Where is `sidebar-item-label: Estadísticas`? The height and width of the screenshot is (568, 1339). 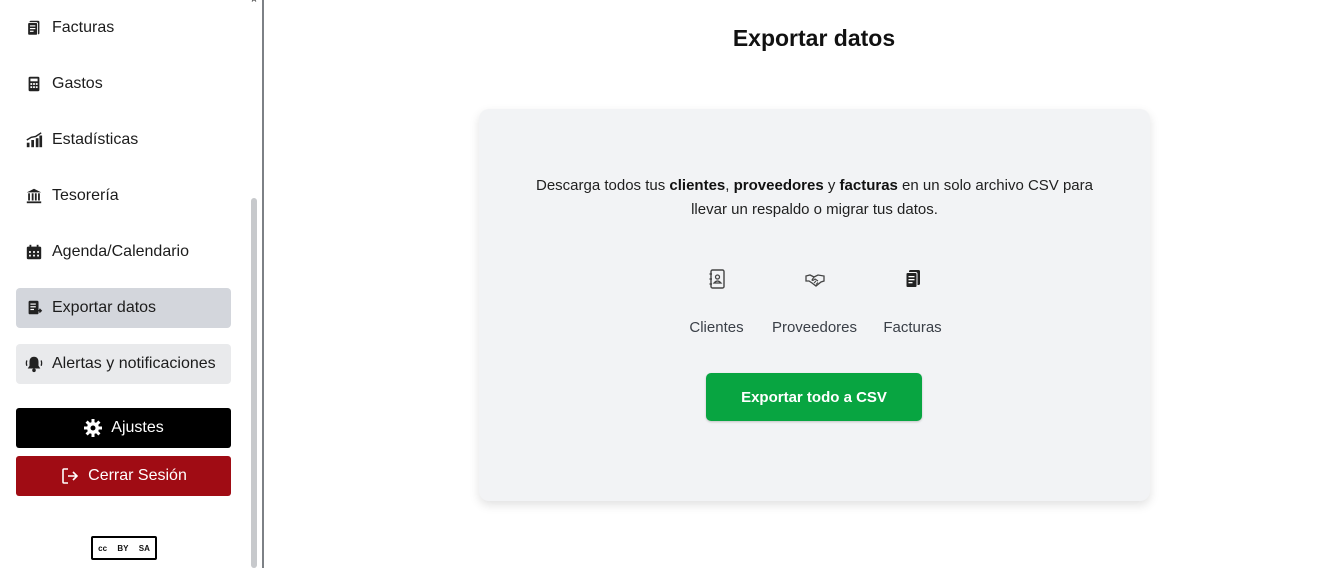
sidebar-item-label: Estadísticas is located at coordinates (95, 139).